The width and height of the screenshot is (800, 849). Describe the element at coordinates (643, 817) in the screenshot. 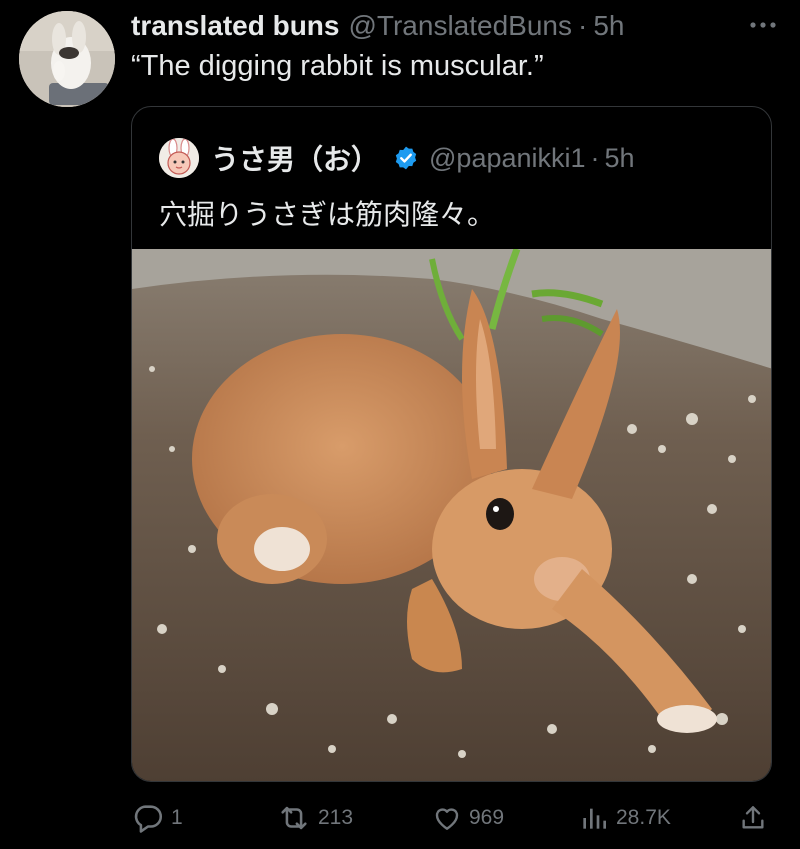

I see `view-count: 28.7K` at that location.